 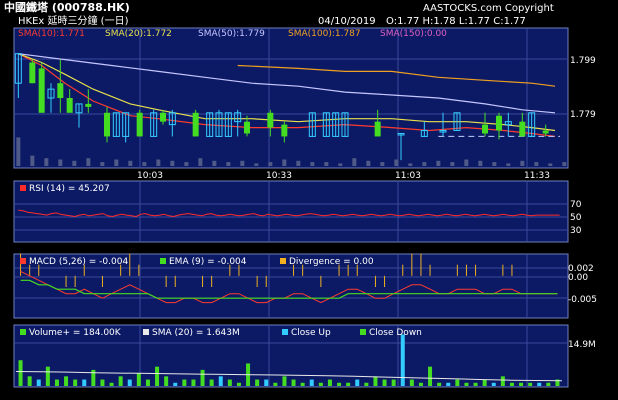 I want to click on volume-sma-title: SMA (20) = 1.643M, so click(x=196, y=333).